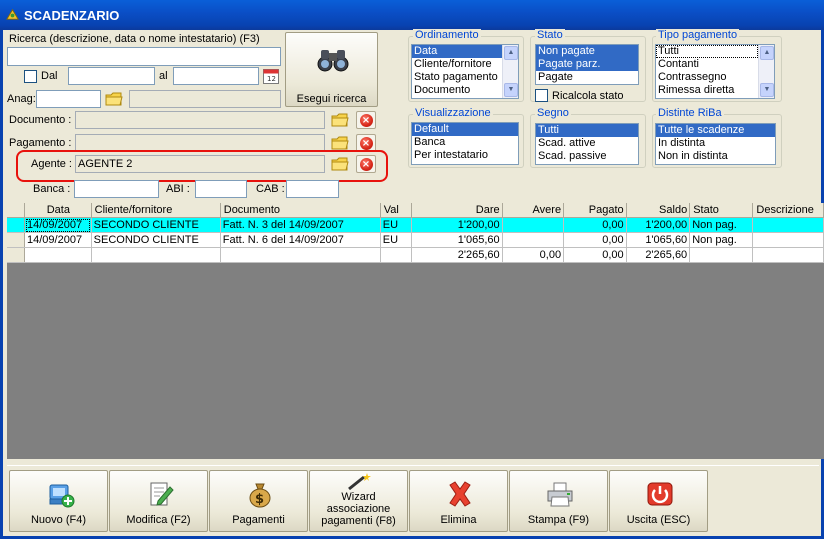 The image size is (824, 539). Describe the element at coordinates (715, 77) in the screenshot. I see `list-item: Contrassegno` at that location.